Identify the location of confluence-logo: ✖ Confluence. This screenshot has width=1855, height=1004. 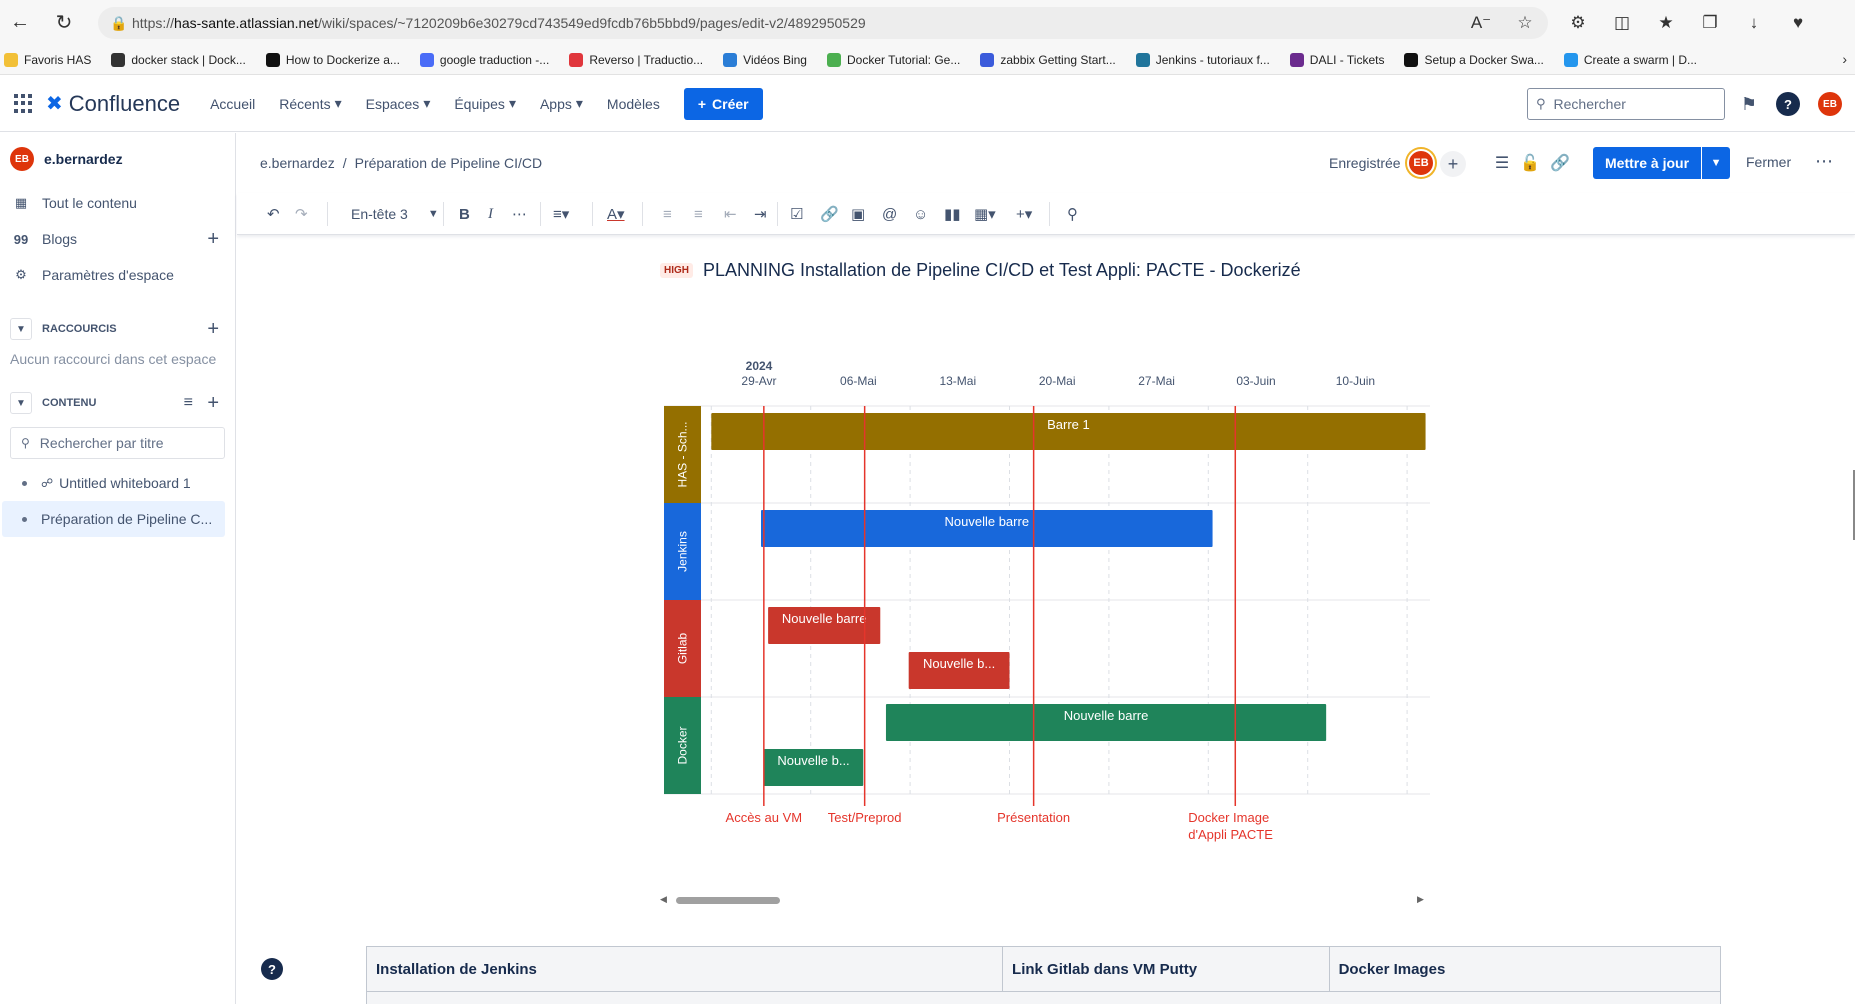
(113, 104).